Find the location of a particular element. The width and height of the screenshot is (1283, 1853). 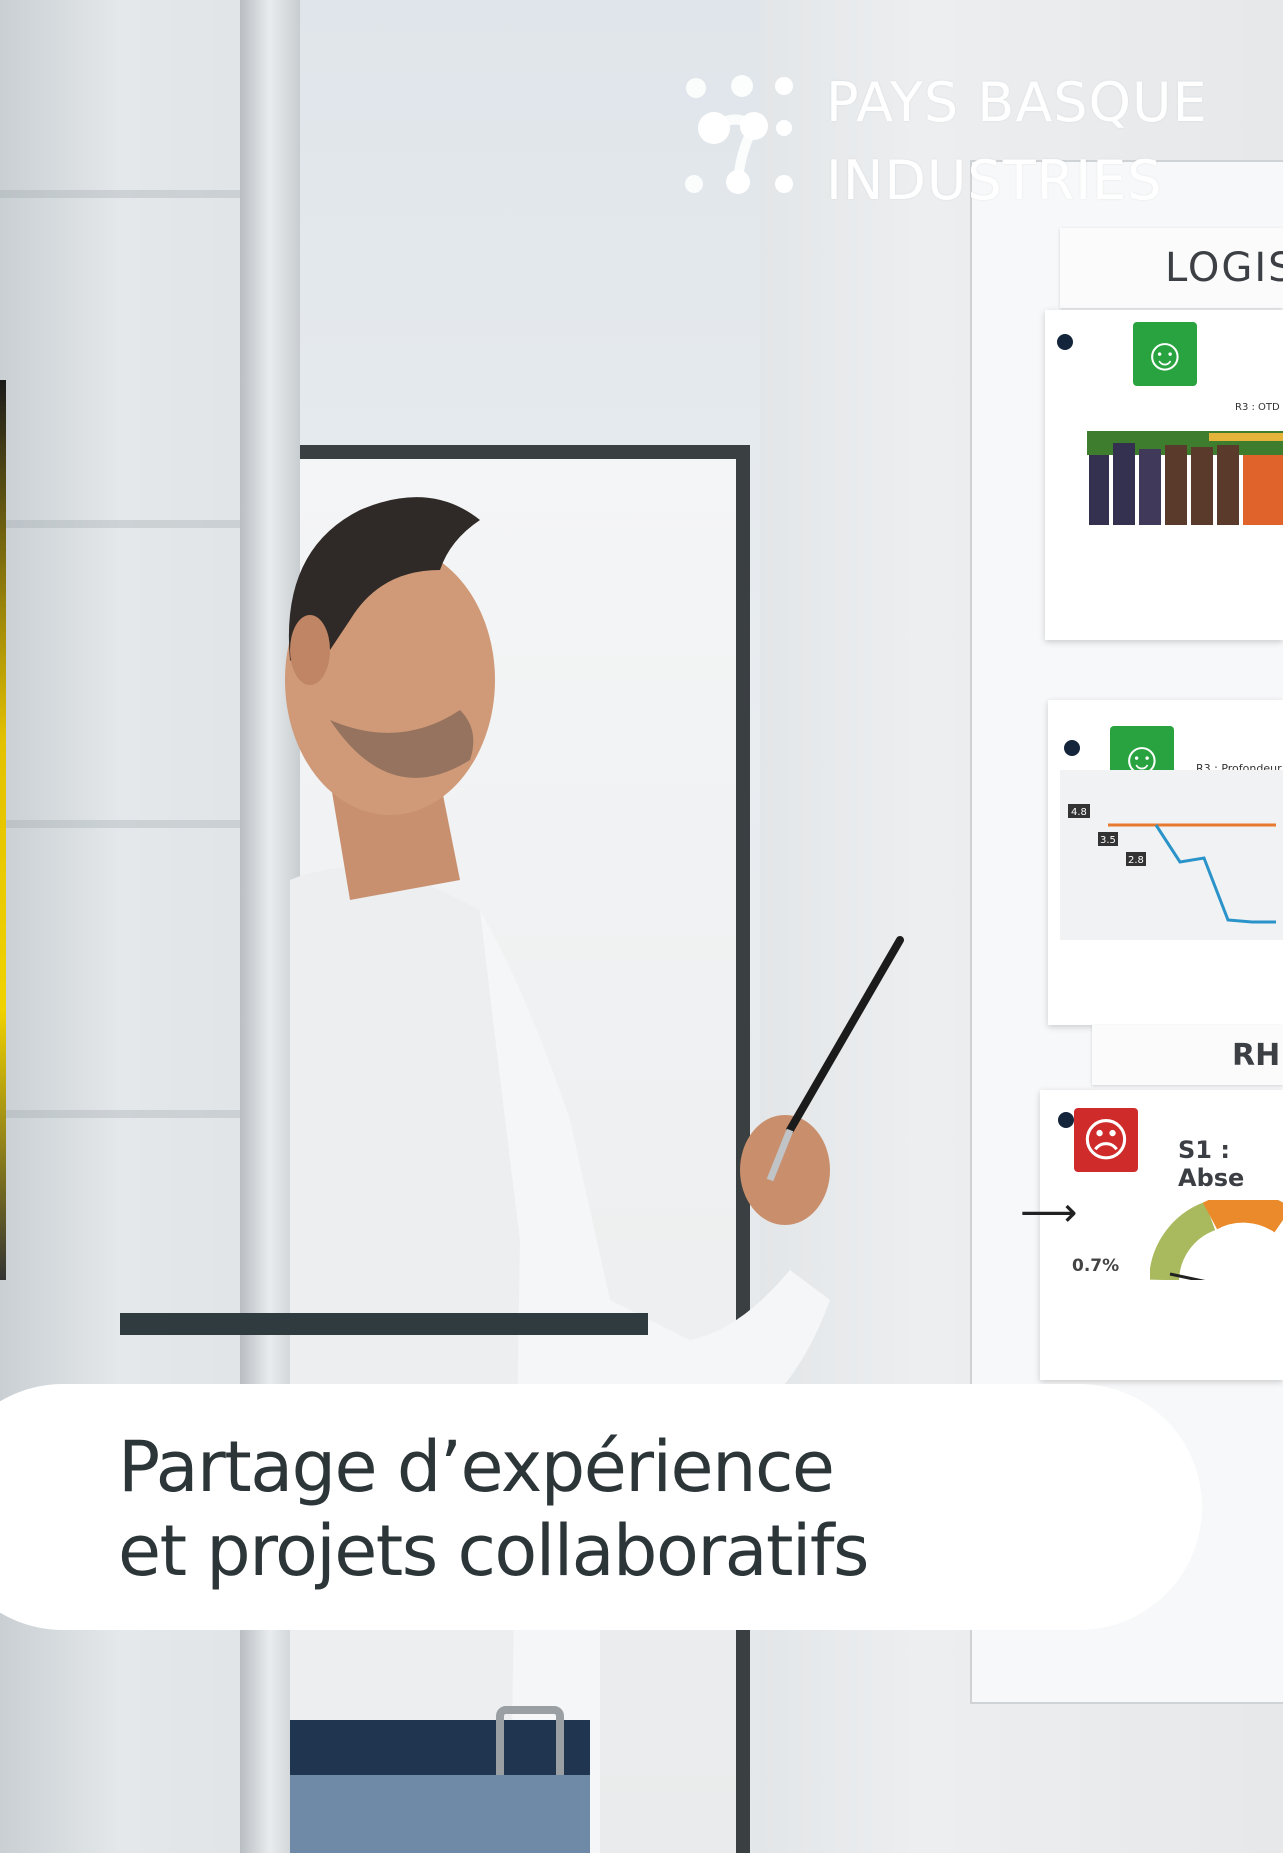

kpi-sheet-profondeur: ☺ R3 : Profondeur 4.8 3.5 2.8 is located at coordinates (1165, 862).